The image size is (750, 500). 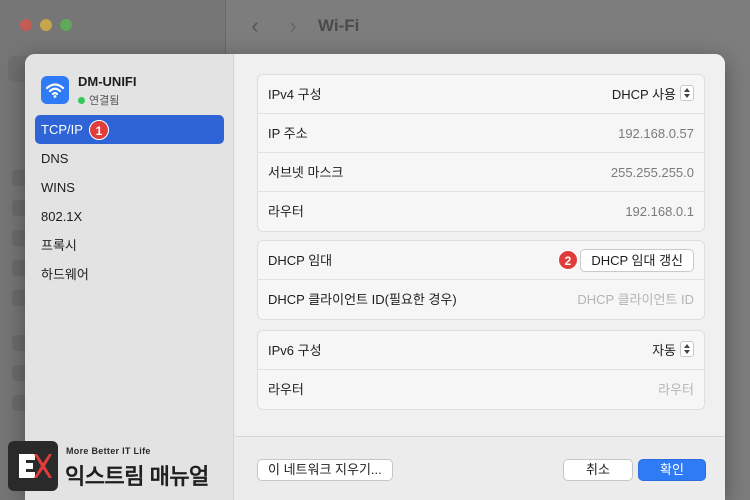 I want to click on zoom-window-button, so click(x=66, y=25).